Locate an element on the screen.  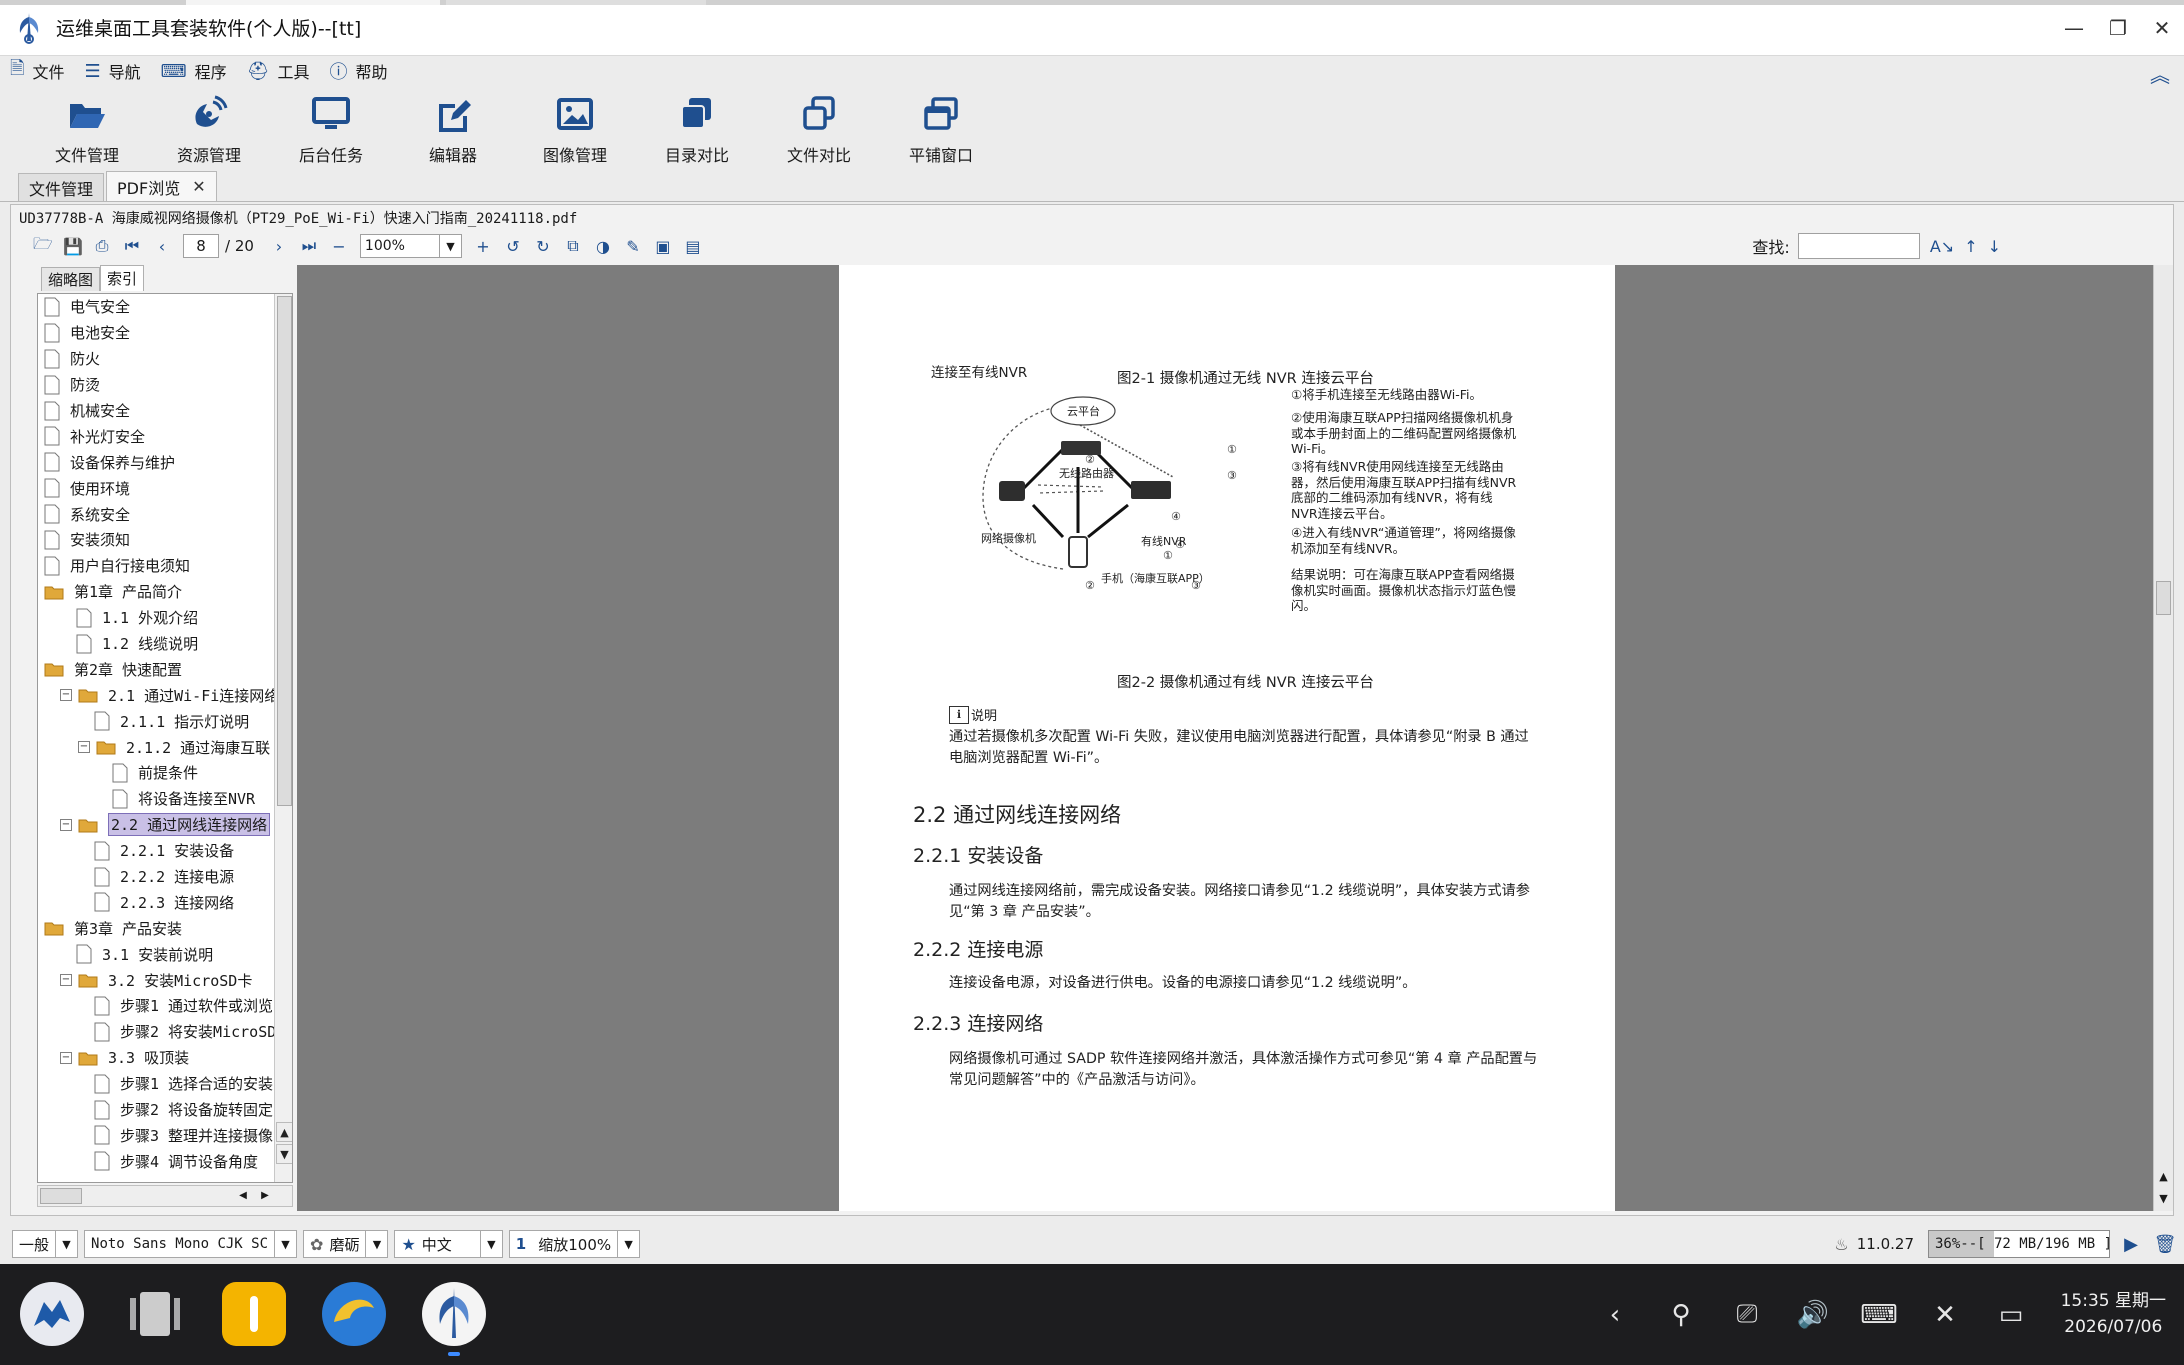
tree-vertical-scrollbar: ▲ ▼ is located at coordinates (283, 738).